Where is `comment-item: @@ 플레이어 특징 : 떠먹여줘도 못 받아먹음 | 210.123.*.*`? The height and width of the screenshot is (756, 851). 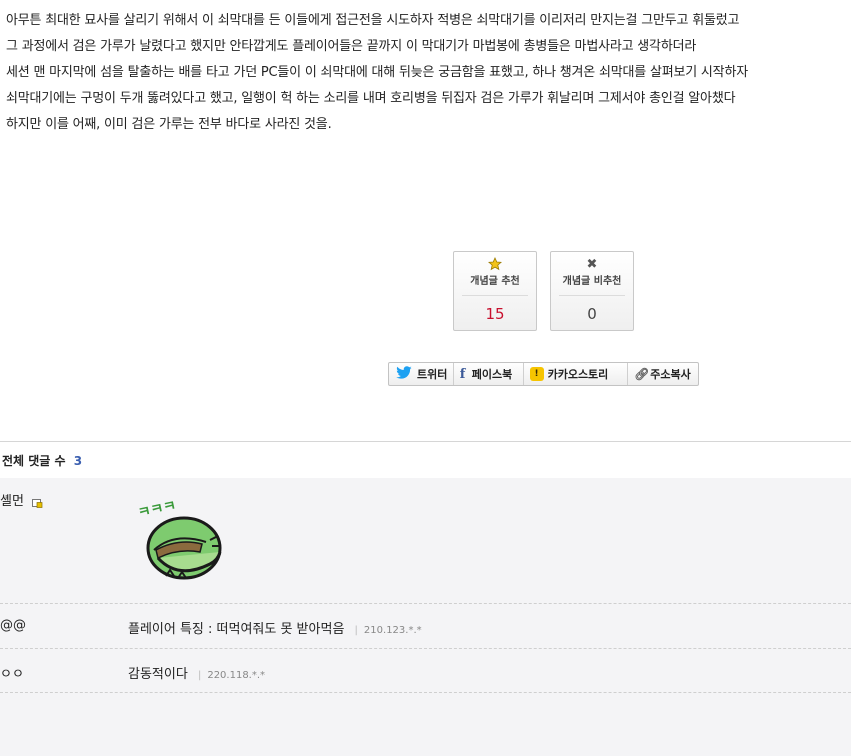 comment-item: @@ 플레이어 특징 : 떠먹여줘도 못 받아먹음 | 210.123.*.* is located at coordinates (425, 626).